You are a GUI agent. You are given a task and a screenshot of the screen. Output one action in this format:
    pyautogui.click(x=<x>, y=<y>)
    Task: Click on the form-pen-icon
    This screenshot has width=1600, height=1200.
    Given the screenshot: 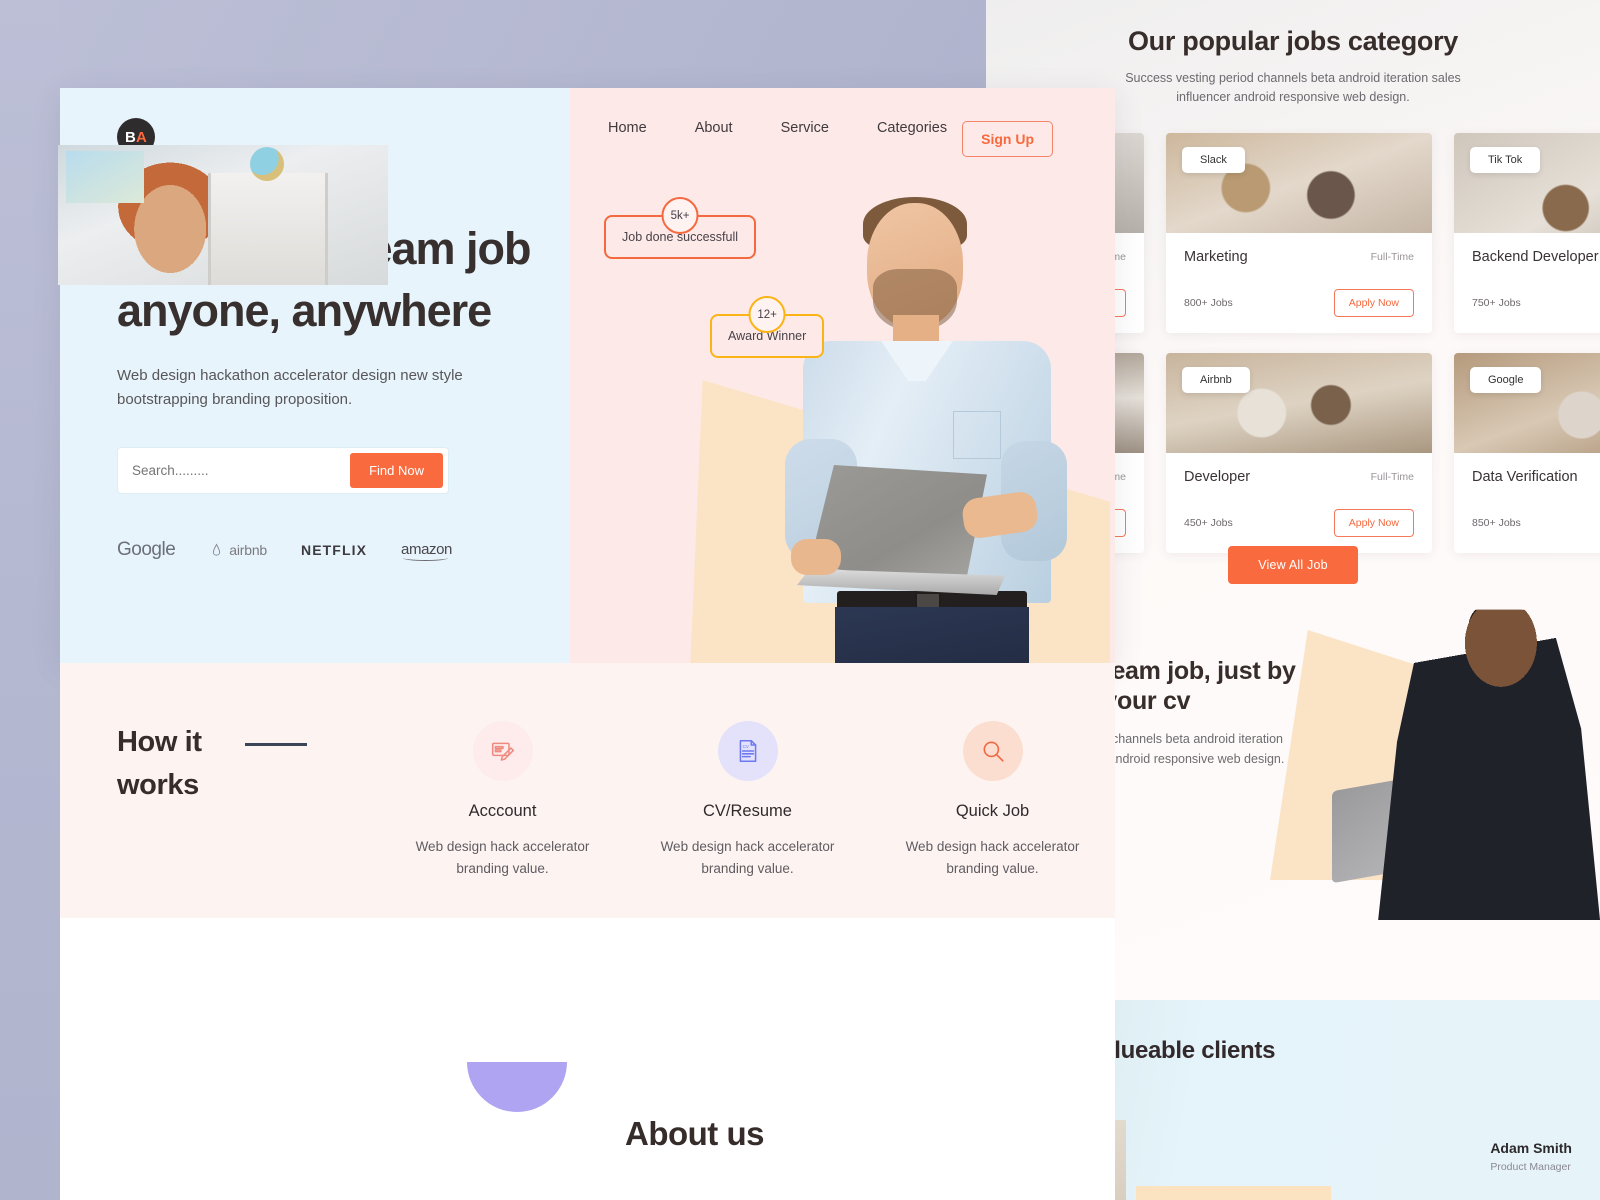 What is the action you would take?
    pyautogui.click(x=502, y=751)
    